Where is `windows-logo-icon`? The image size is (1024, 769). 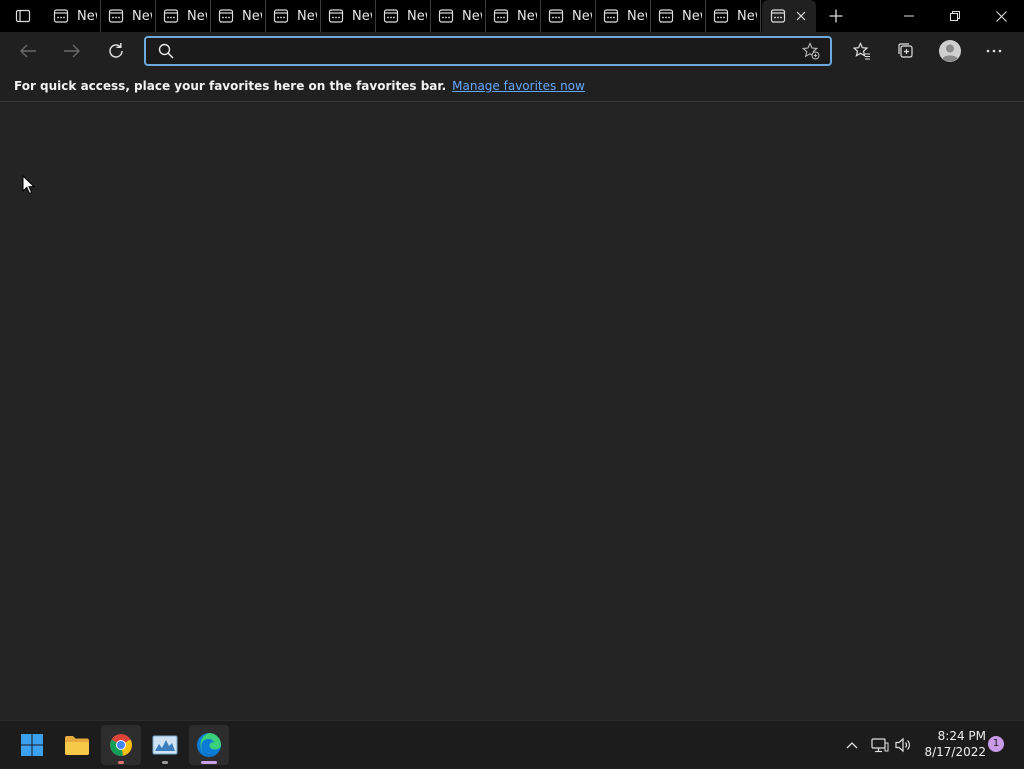 windows-logo-icon is located at coordinates (32, 745).